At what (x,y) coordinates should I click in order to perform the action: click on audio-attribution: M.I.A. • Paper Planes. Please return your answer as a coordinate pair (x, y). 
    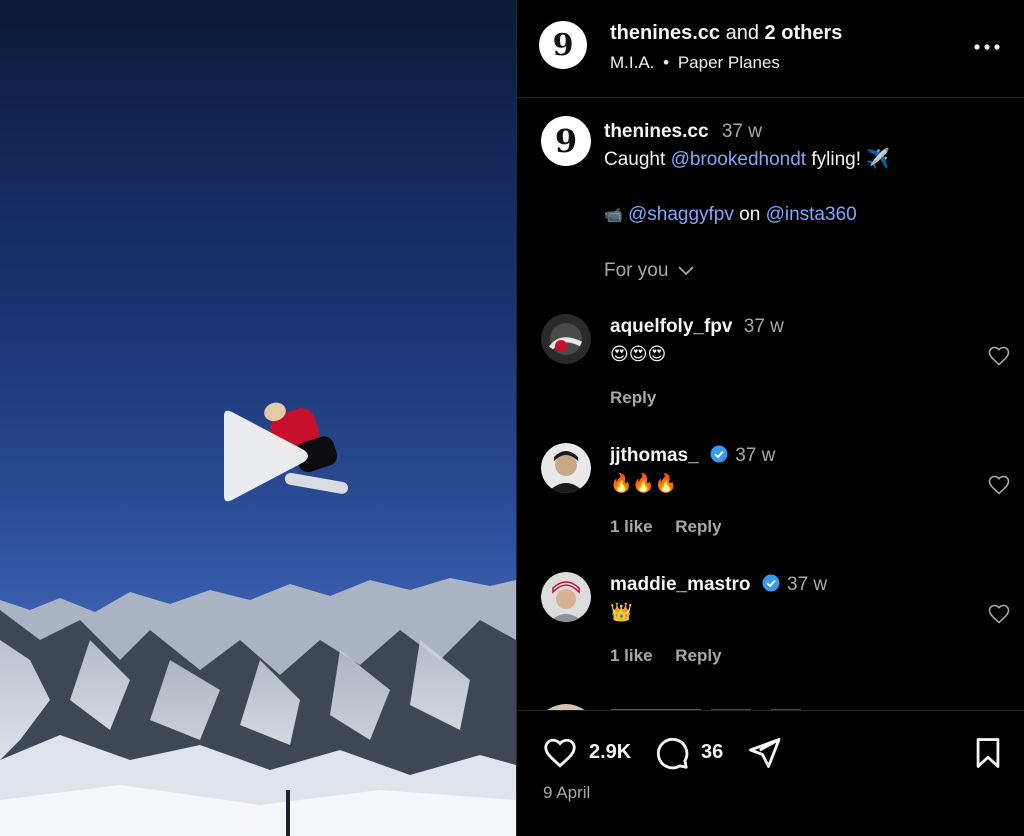
    Looking at the image, I should click on (695, 63).